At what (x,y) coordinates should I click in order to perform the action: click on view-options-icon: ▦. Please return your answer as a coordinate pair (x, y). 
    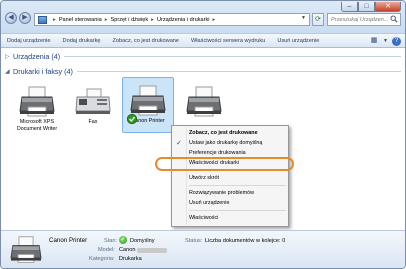
    Looking at the image, I should click on (374, 41).